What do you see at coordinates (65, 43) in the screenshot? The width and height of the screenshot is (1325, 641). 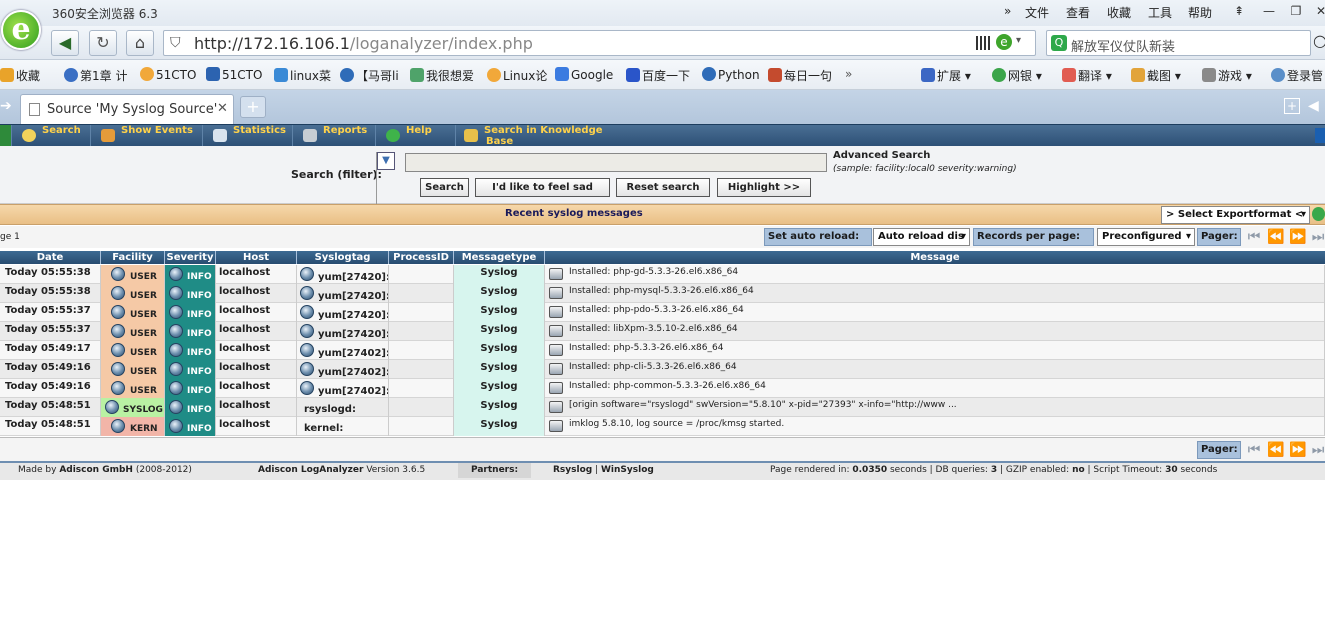 I see `back-button: ◀` at bounding box center [65, 43].